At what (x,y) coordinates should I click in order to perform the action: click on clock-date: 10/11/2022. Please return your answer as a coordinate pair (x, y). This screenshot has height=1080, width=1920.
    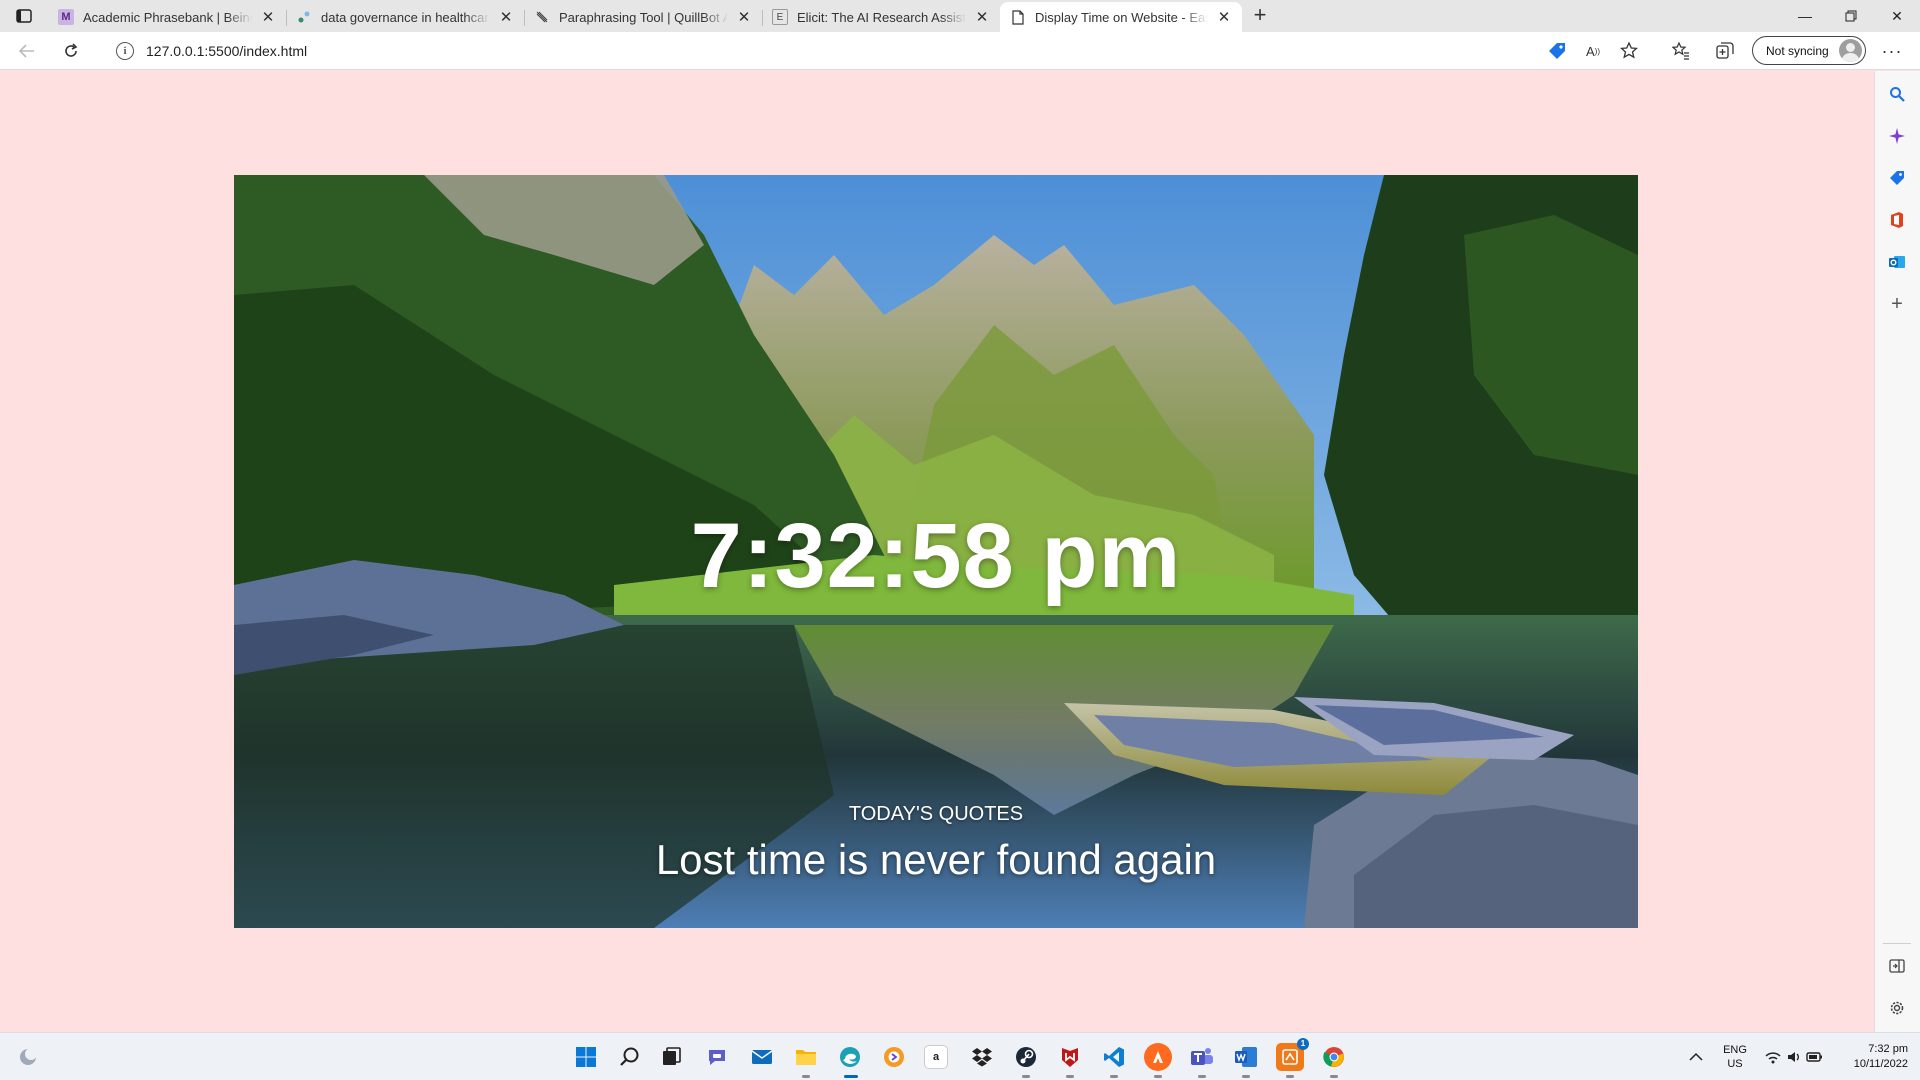
    Looking at the image, I should click on (1880, 1064).